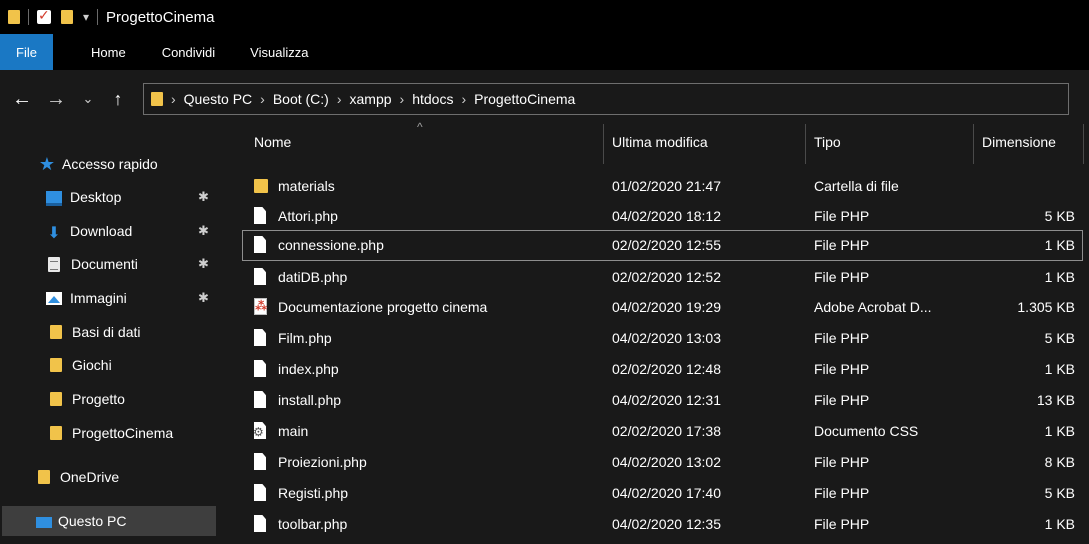 The height and width of the screenshot is (544, 1089). I want to click on up-arrow-icon: ↑, so click(118, 99).